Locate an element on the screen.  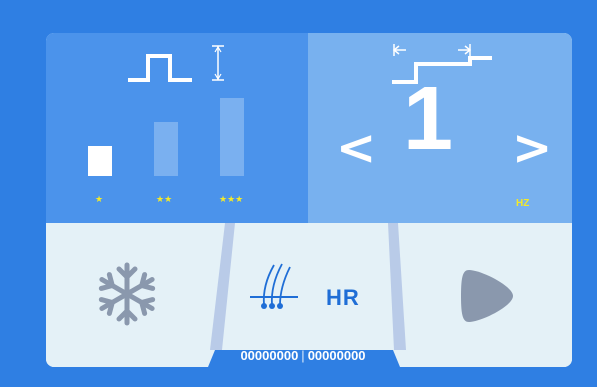
snowflake-icon is located at coordinates (127, 294).